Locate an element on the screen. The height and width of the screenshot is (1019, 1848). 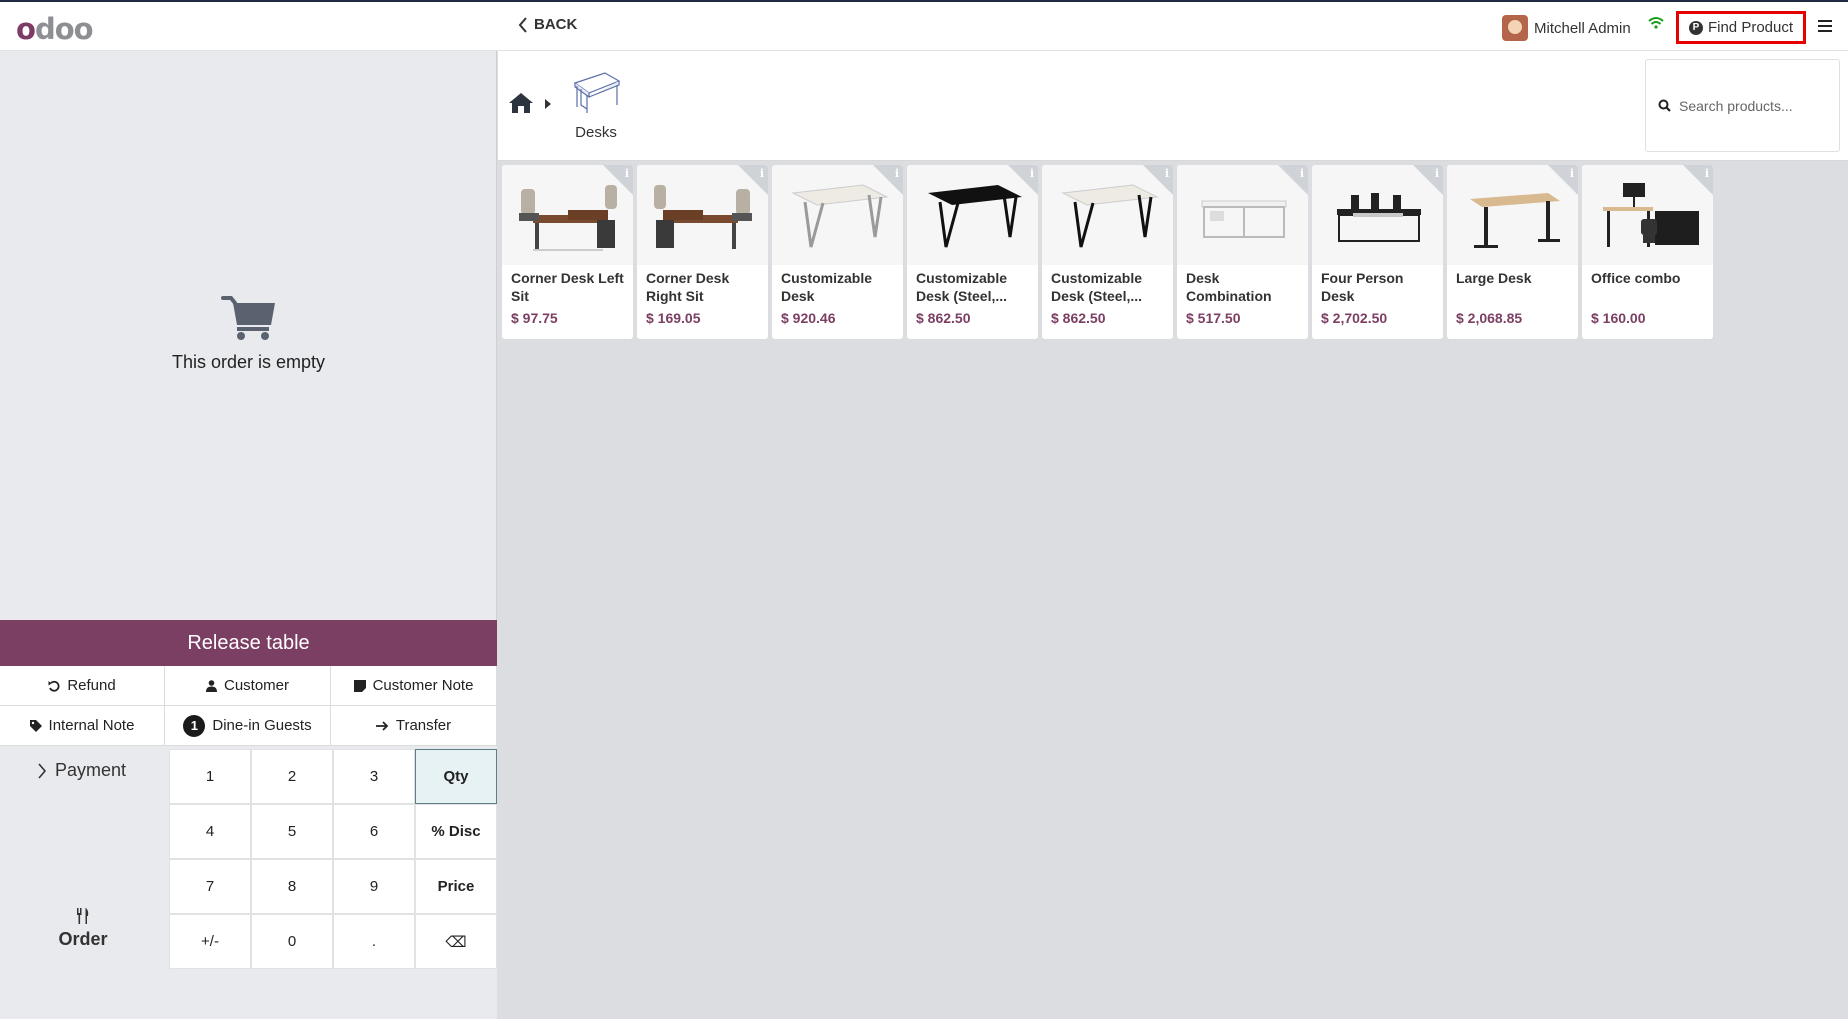
product-card: i Large Desk $ 2,068.85 is located at coordinates (1512, 252).